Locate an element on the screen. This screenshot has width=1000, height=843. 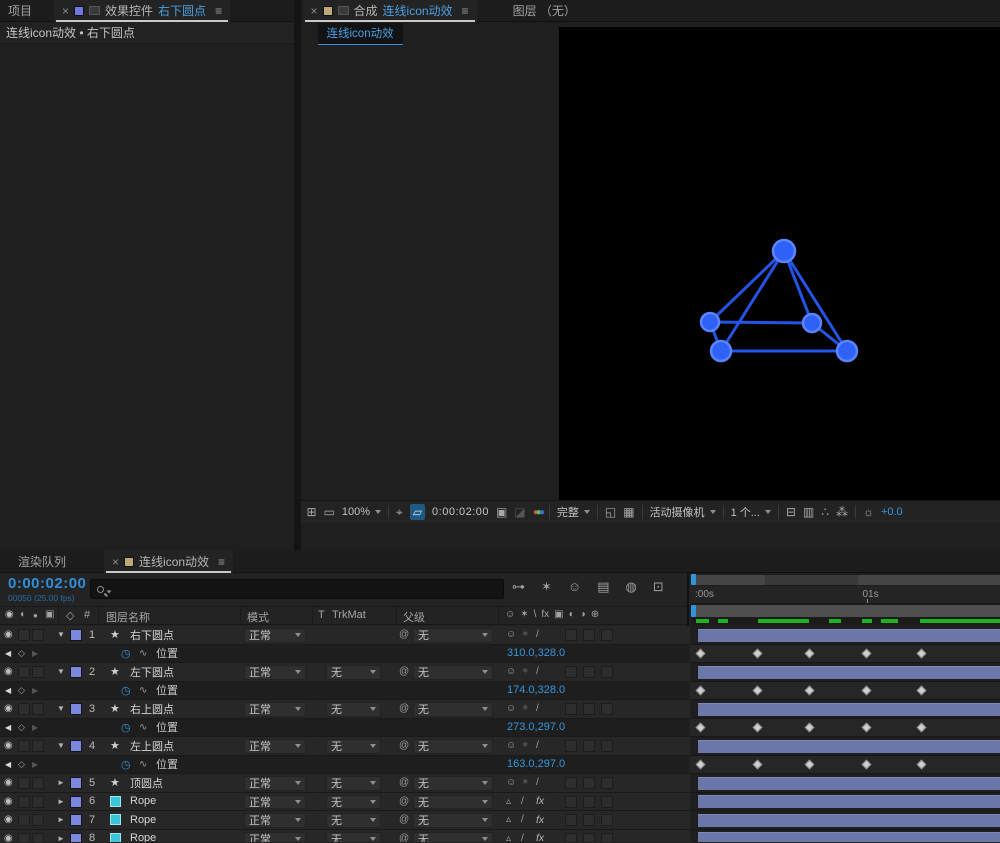
layer-expand-triangle: ▼ is located at coordinates (61, 709).